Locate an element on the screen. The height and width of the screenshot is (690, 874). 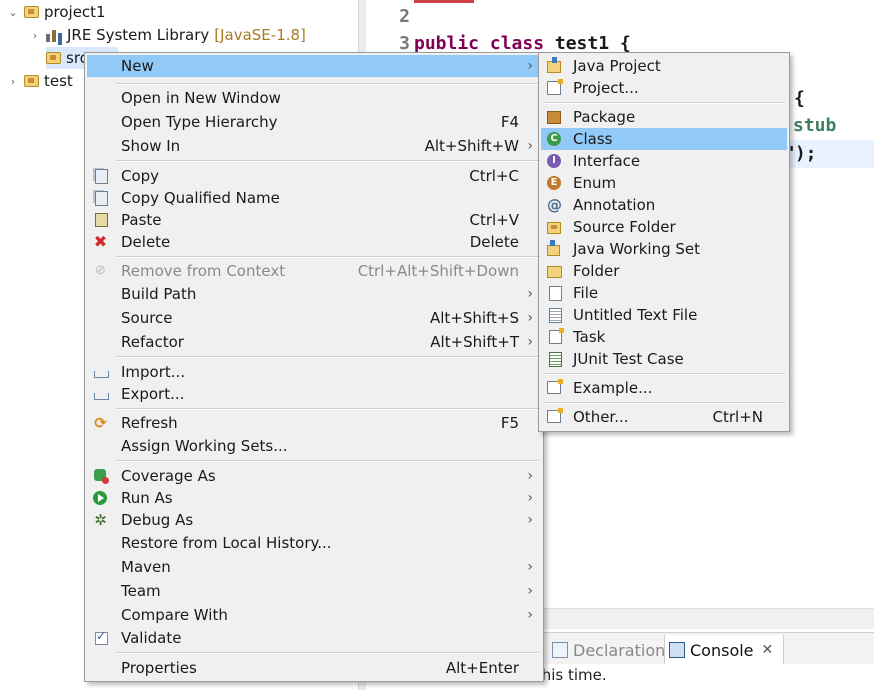
menu-item-build-path: Build Path › is located at coordinates (314, 294).